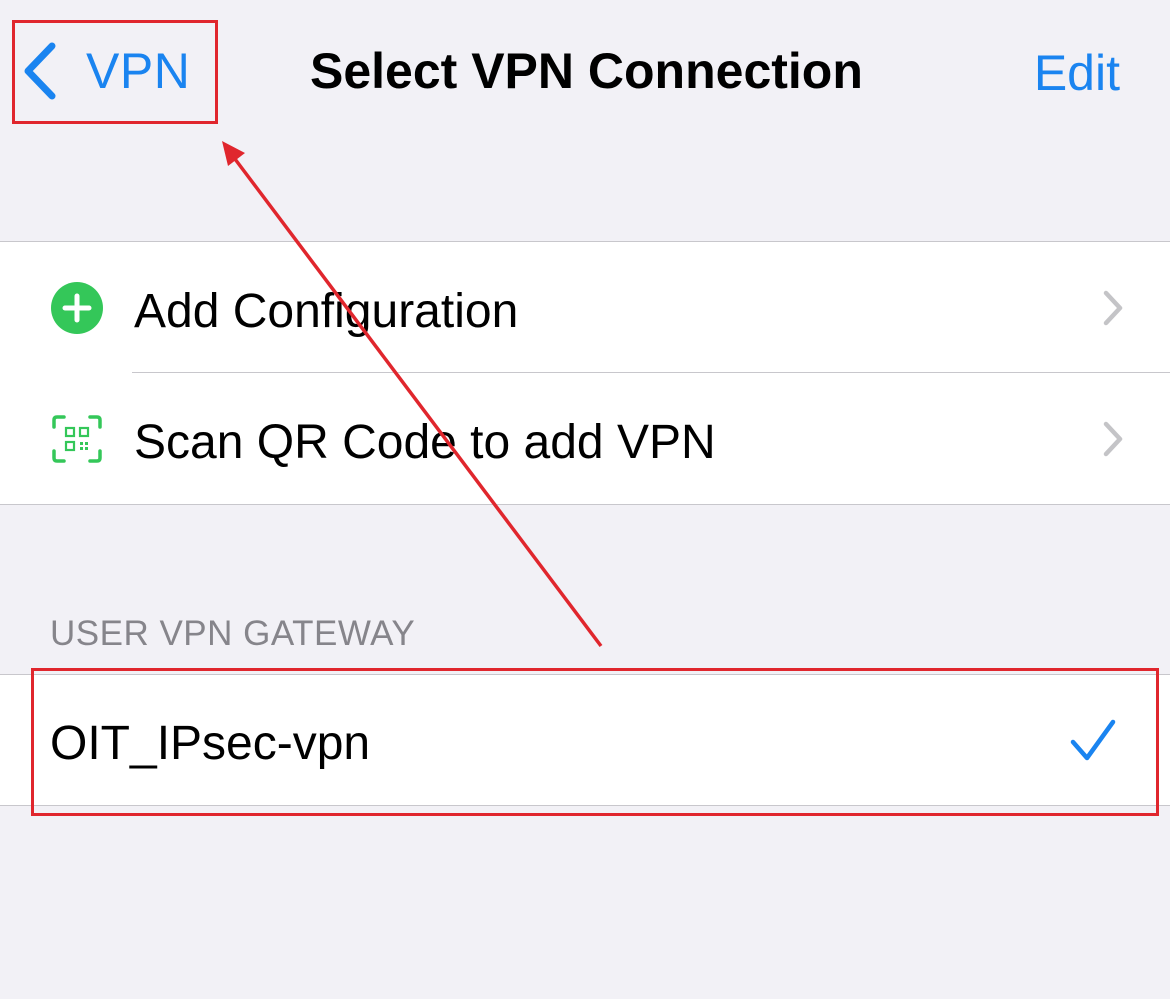 The width and height of the screenshot is (1170, 999). Describe the element at coordinates (586, 71) in the screenshot. I see `page-title: Select VPN Connection` at that location.